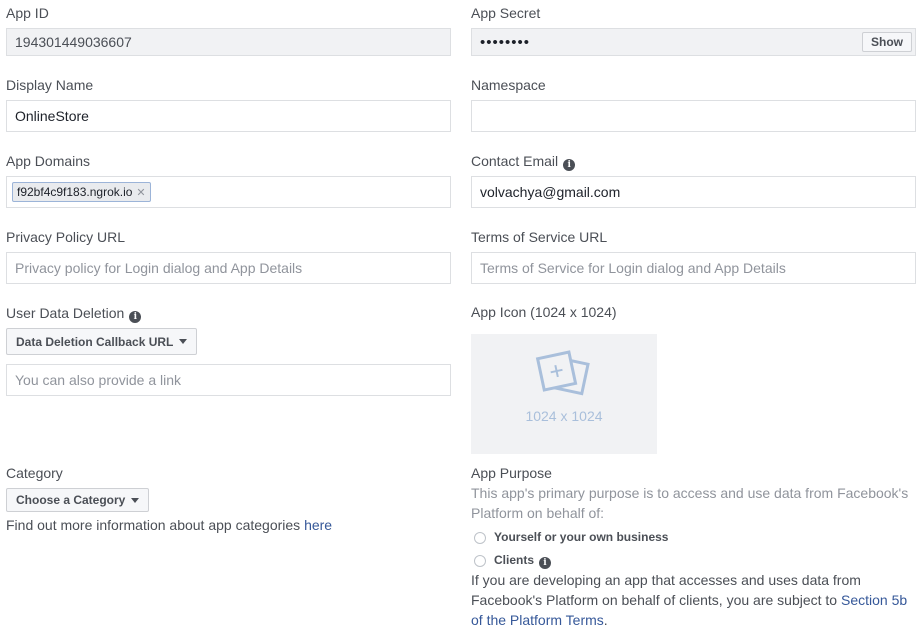  Describe the element at coordinates (140, 192) in the screenshot. I see `remove-tag-icon: ✕` at that location.